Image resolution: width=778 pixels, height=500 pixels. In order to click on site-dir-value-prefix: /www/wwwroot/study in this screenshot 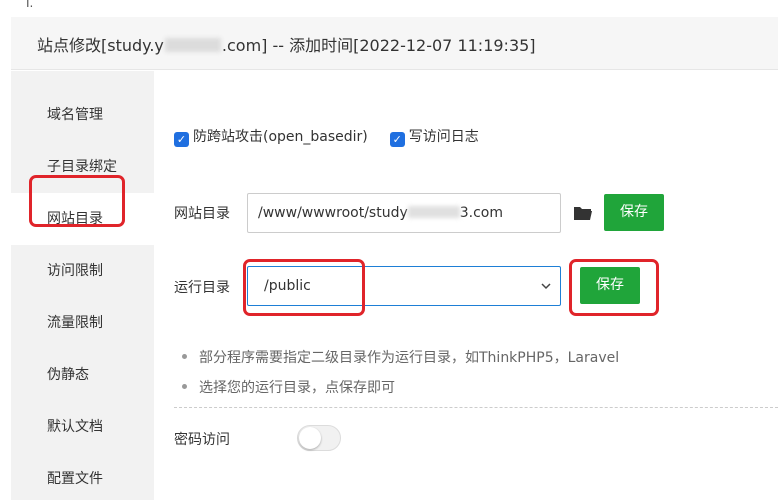, I will do `click(333, 213)`.